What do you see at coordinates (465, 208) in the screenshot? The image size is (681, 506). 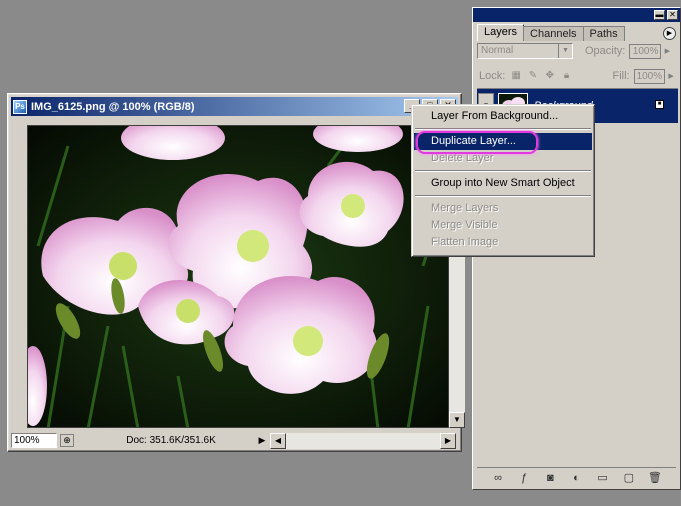 I see `menu-item-merge-layers: Merge Layers` at bounding box center [465, 208].